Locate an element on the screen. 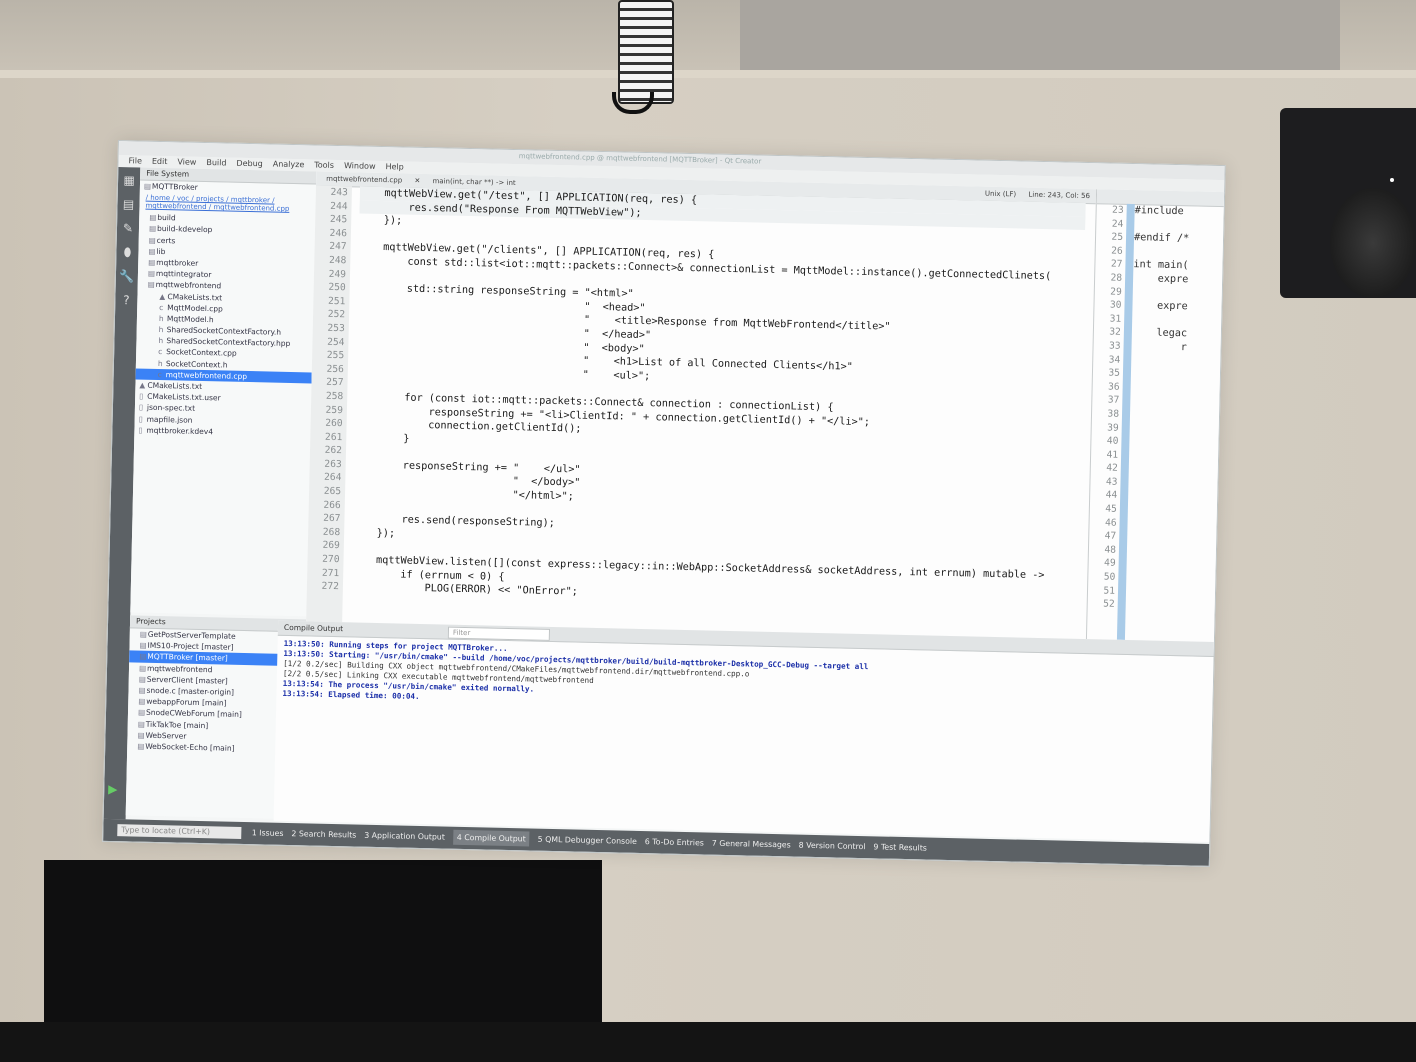  cpp-file-icon: c is located at coordinates (159, 374).